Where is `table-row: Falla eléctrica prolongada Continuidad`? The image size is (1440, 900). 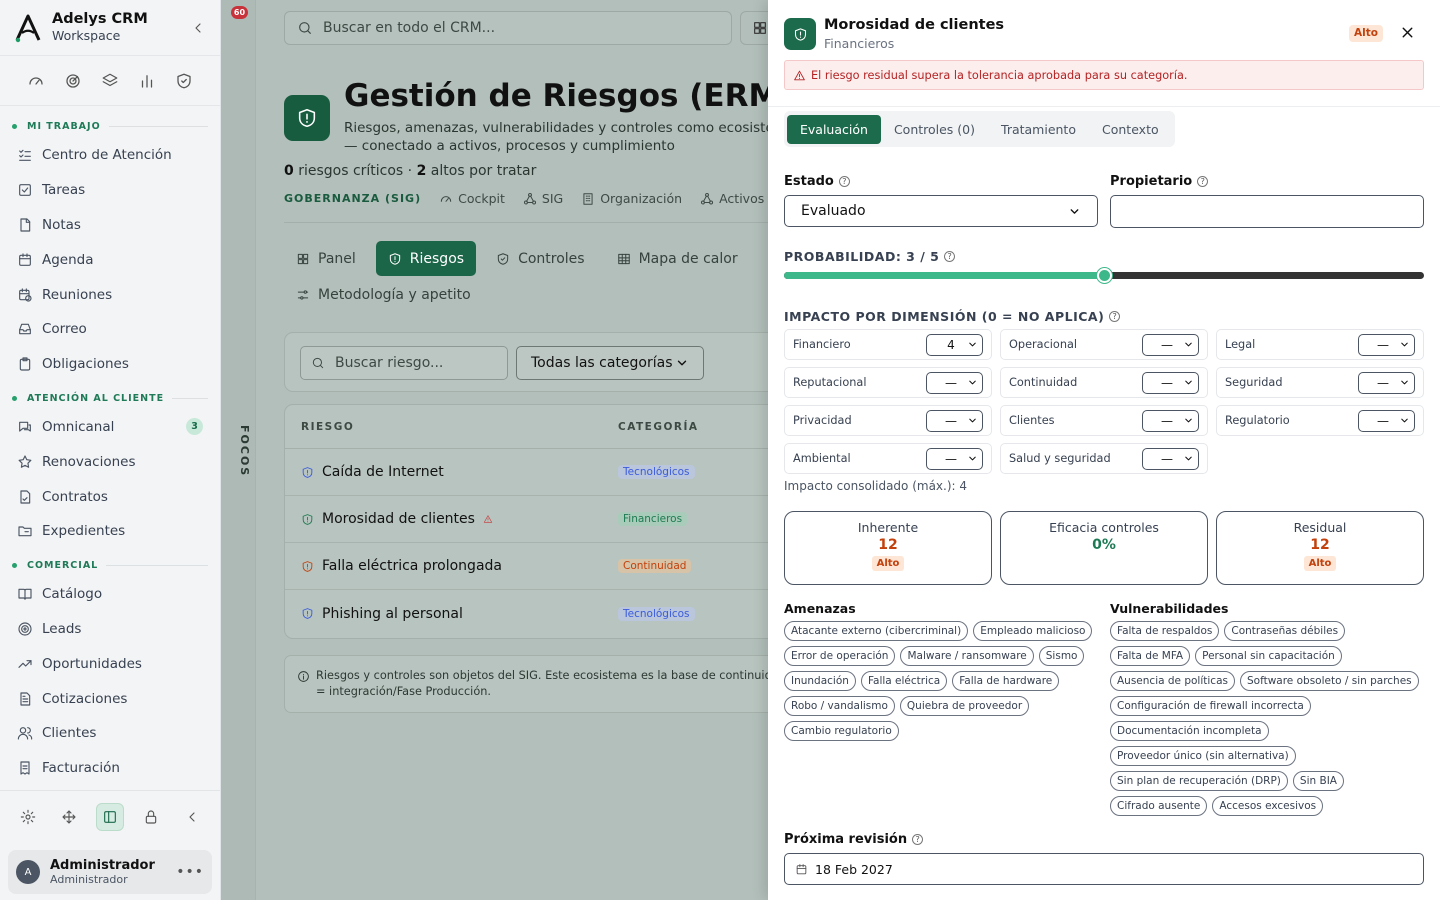
table-row: Falla eléctrica prolongada Continuidad is located at coordinates (526, 566).